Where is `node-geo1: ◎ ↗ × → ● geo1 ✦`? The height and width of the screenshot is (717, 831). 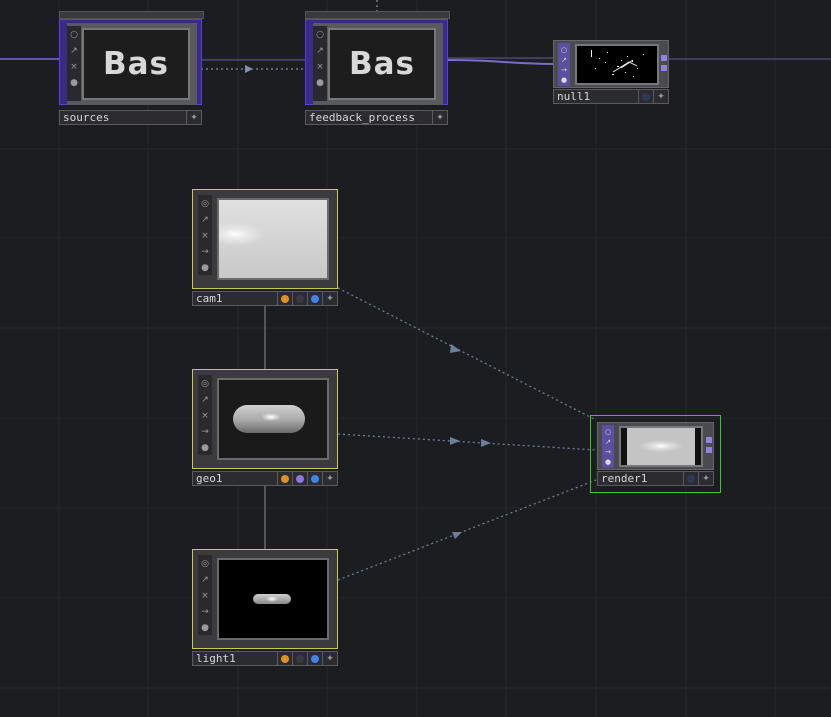 node-geo1: ◎ ↗ × → ● geo1 ✦ is located at coordinates (265, 428).